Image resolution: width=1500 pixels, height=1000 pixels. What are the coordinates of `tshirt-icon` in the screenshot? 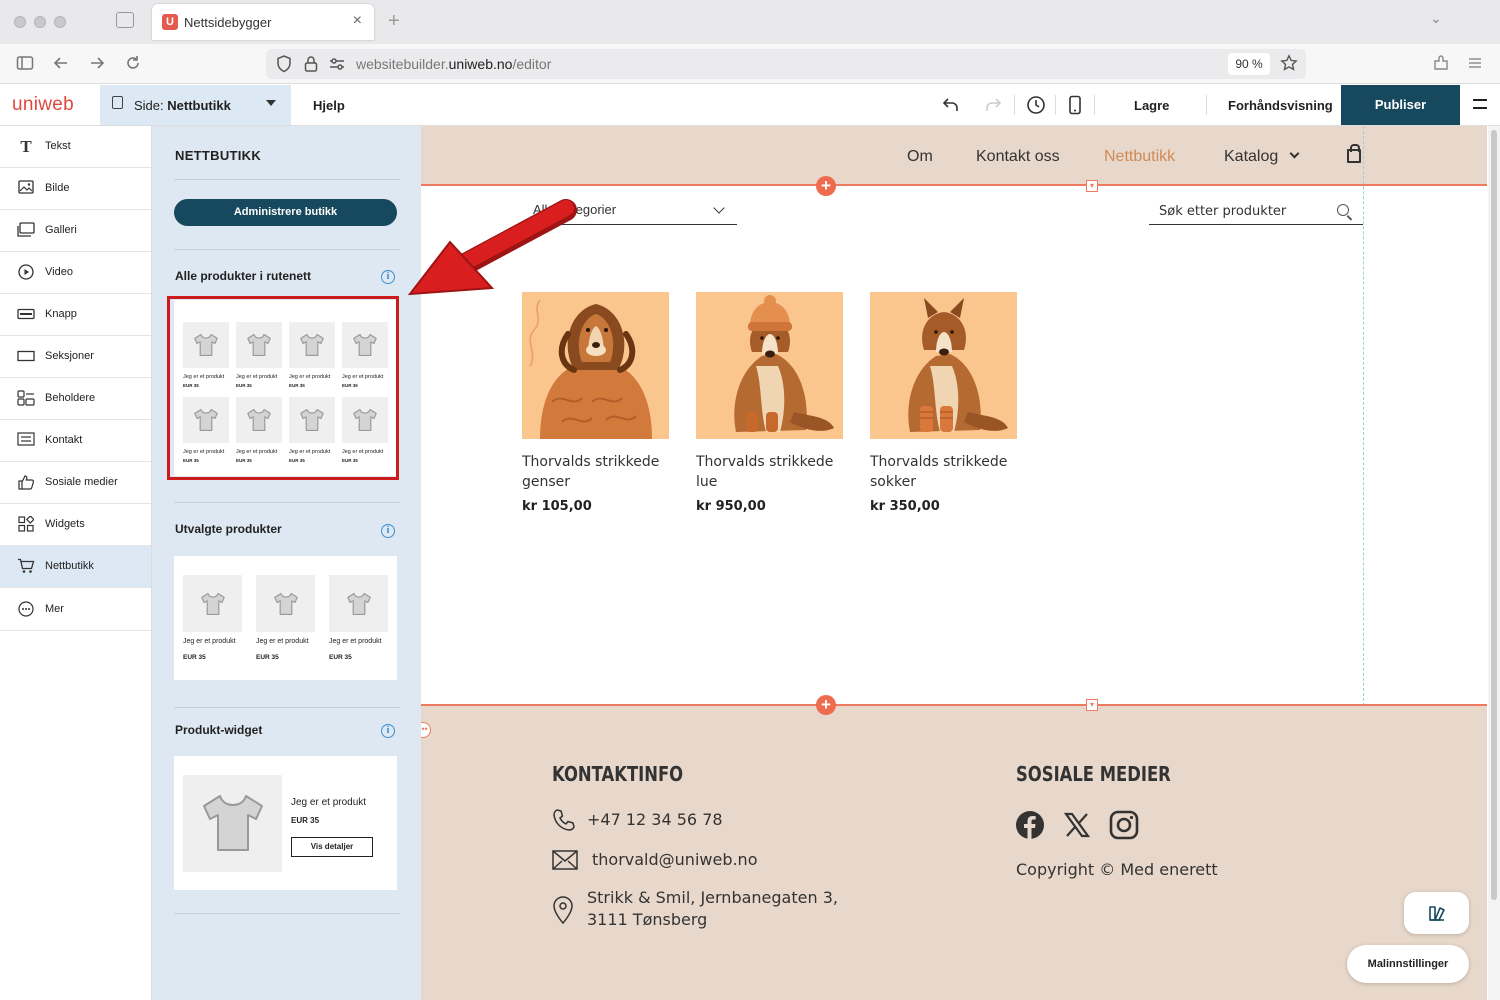 It's located at (232, 823).